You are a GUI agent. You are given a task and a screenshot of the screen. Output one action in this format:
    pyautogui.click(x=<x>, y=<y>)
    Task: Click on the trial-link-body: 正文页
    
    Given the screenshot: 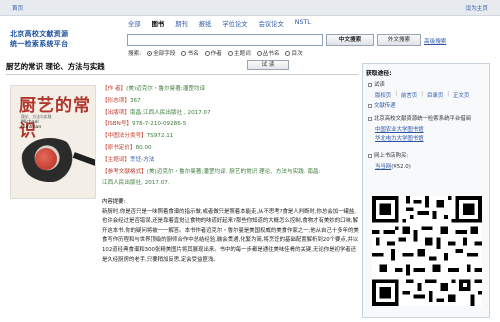 What is the action you would take?
    pyautogui.click(x=461, y=95)
    